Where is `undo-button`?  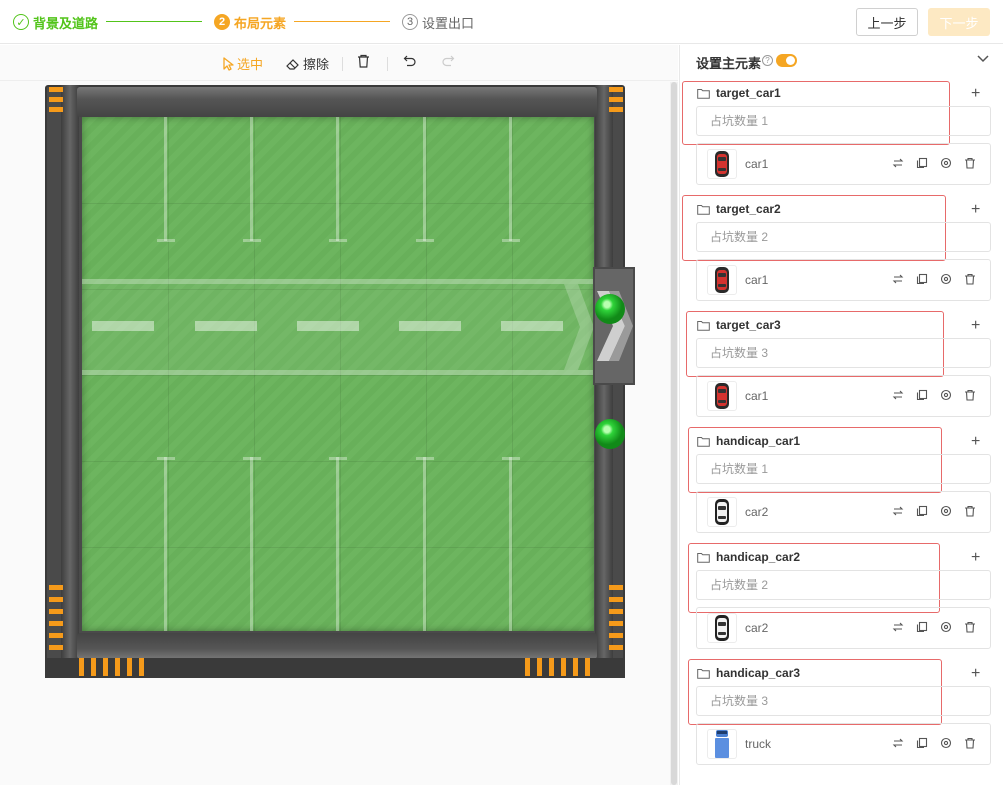
undo-button is located at coordinates (411, 61).